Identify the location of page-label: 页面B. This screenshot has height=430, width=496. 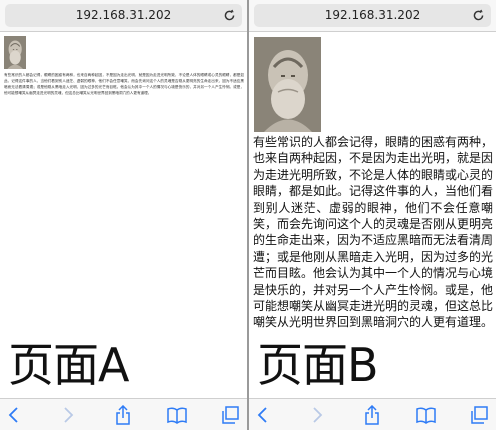
(318, 365).